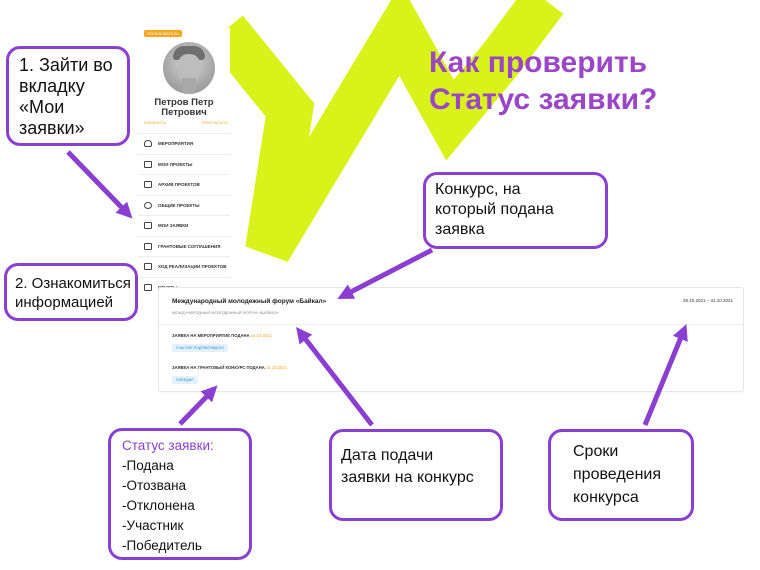 The image size is (760, 570). What do you see at coordinates (176, 144) in the screenshot?
I see `sidebar-item-label: МЕРОПРИЯТИЯ` at bounding box center [176, 144].